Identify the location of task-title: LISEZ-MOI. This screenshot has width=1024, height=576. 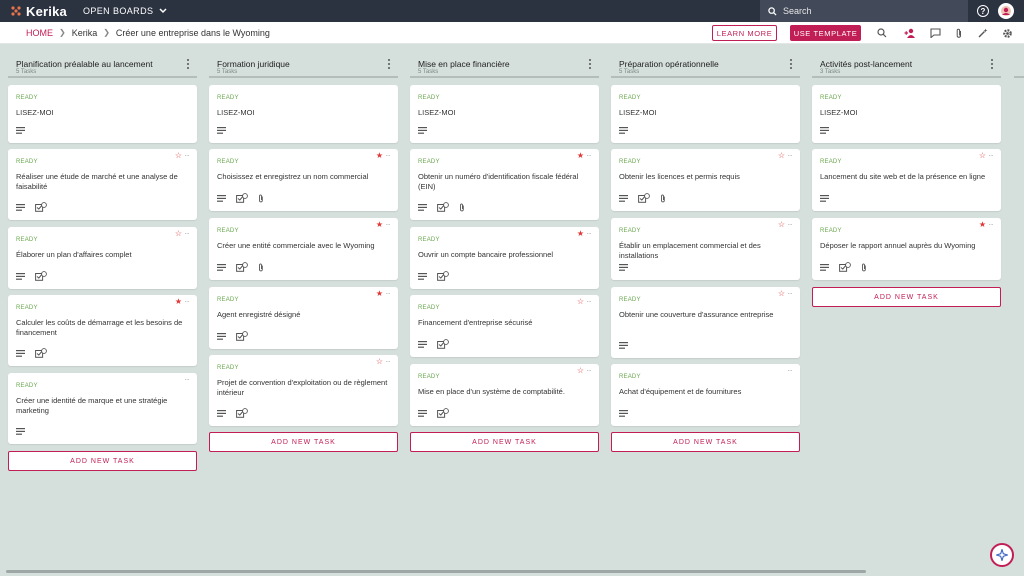
(35, 112).